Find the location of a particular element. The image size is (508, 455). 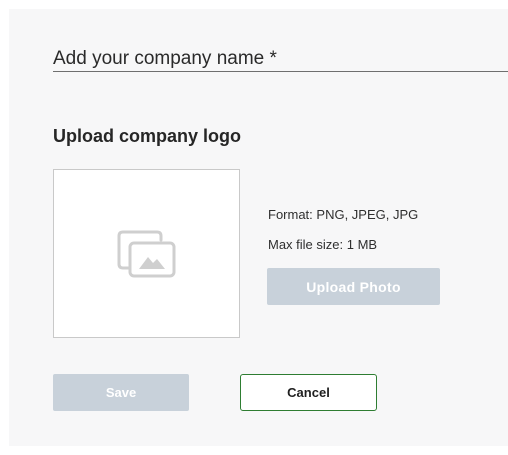

company-name-field: Add your company name * is located at coordinates (280, 59).